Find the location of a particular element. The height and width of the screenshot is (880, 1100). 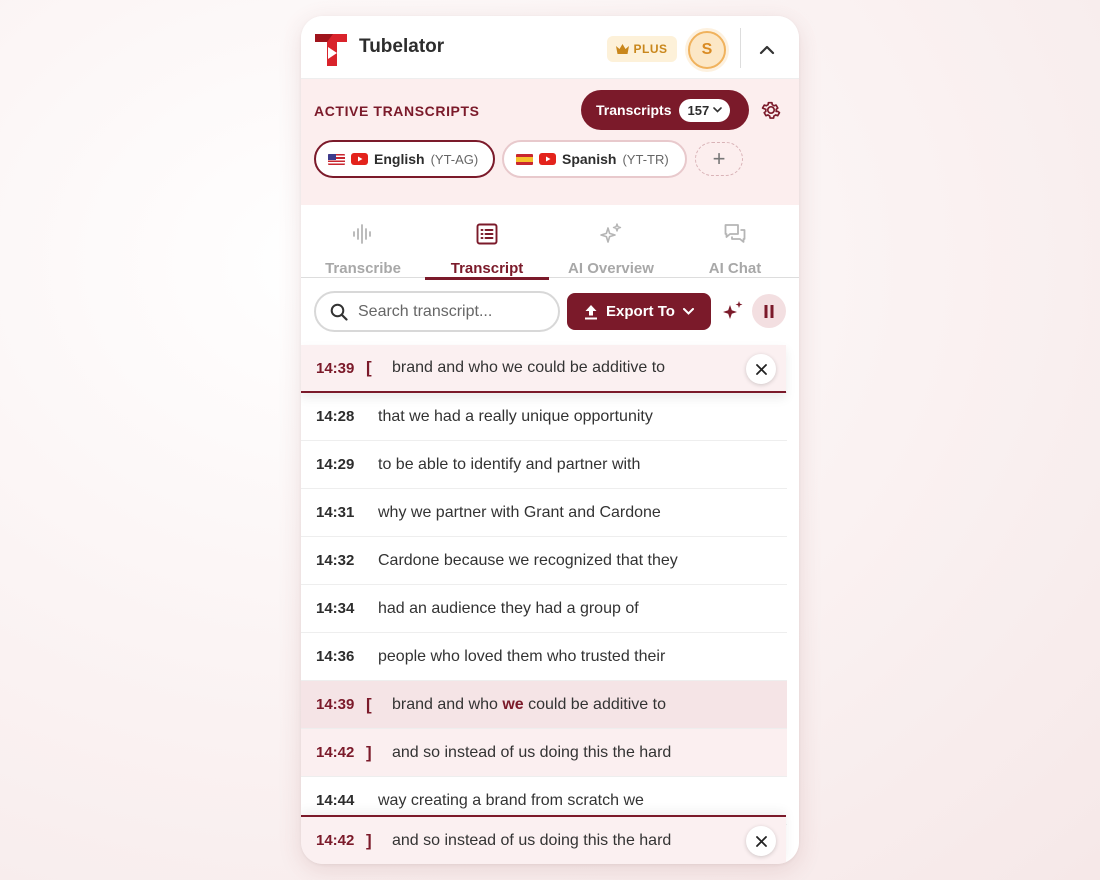

timestamp: 14:44 is located at coordinates (335, 800).